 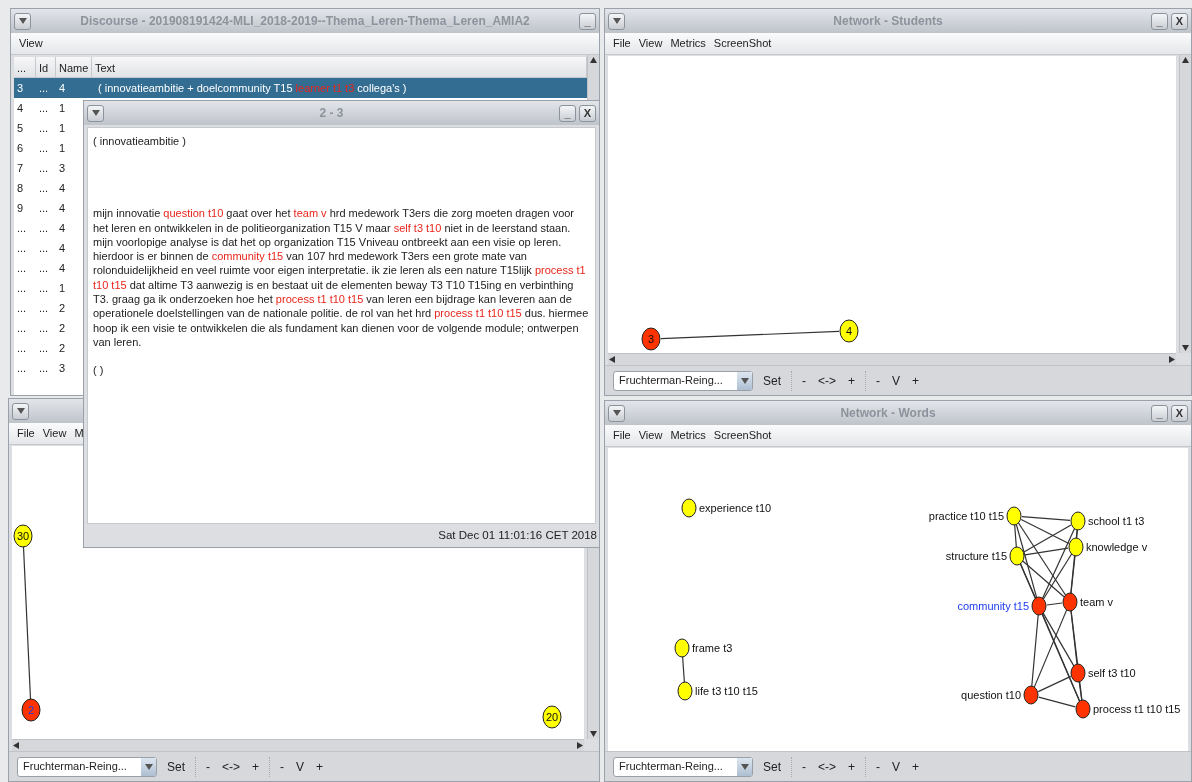 I want to click on table-cell-text: 2, so click(x=62, y=328).